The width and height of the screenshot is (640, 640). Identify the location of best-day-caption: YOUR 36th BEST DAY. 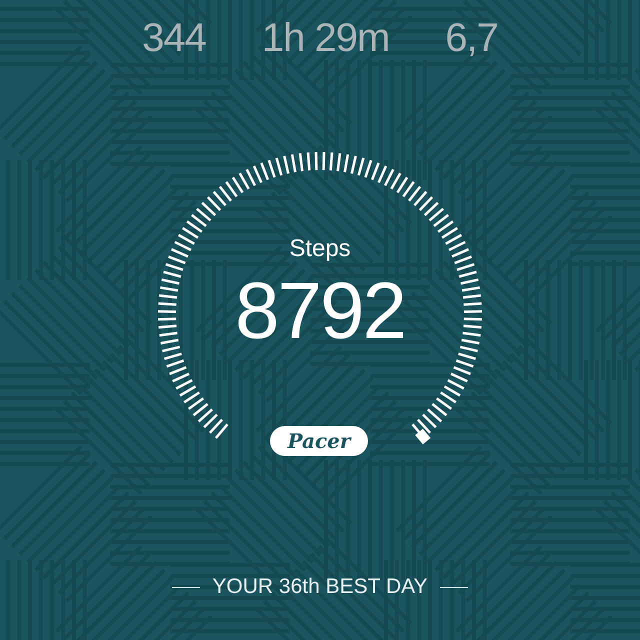
(320, 587).